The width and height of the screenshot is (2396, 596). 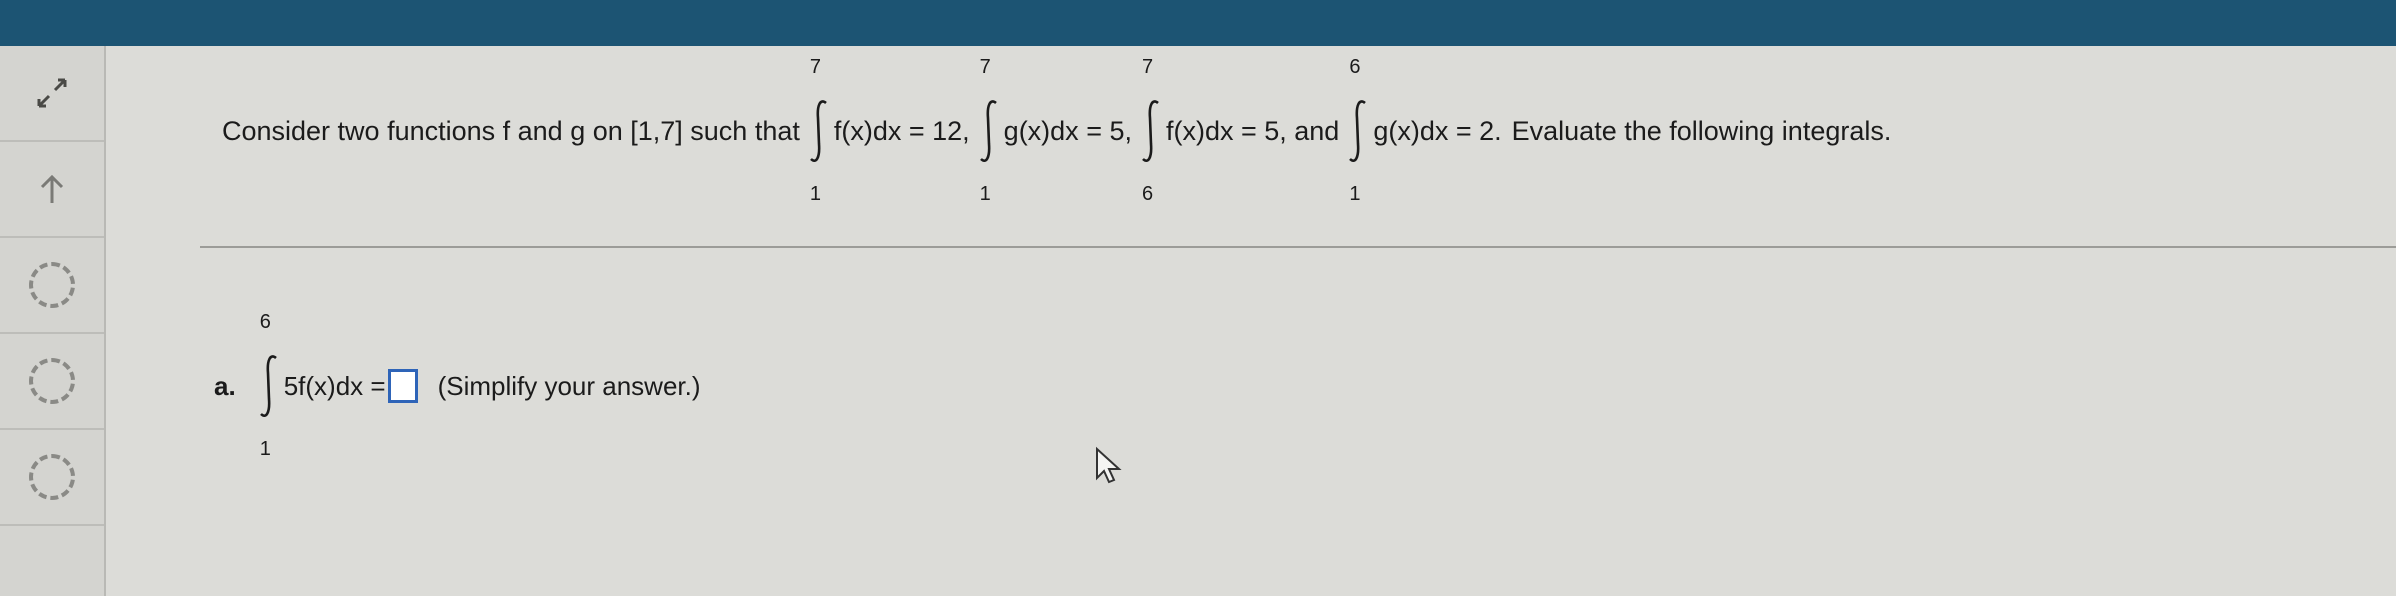 I want to click on expand-button, so click(x=52, y=94).